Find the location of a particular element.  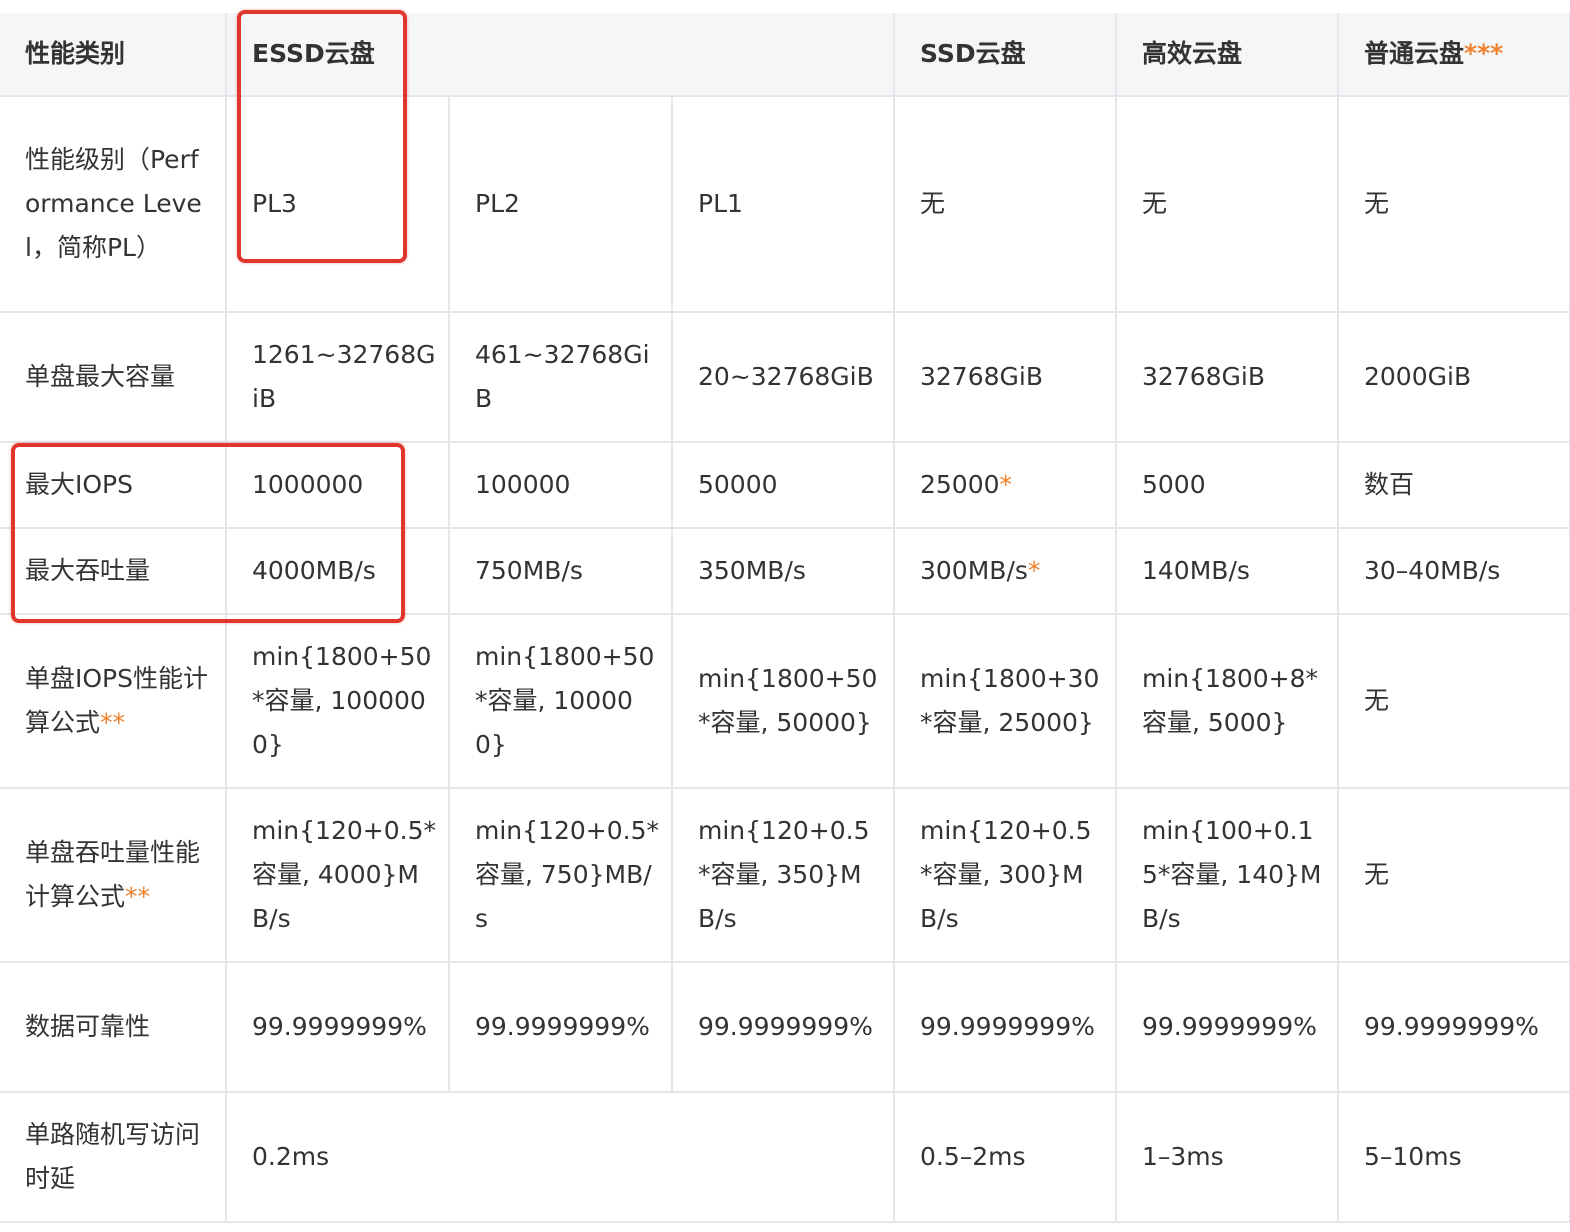

cell-throughput-basic: 30–40MB/s is located at coordinates (1453, 571).